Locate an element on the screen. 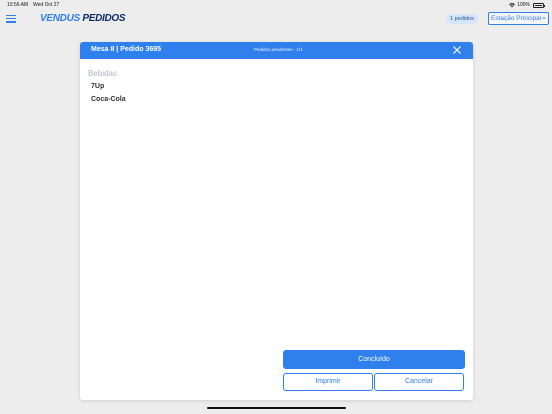 The width and height of the screenshot is (552, 414). print-button: Imprimir is located at coordinates (328, 382).